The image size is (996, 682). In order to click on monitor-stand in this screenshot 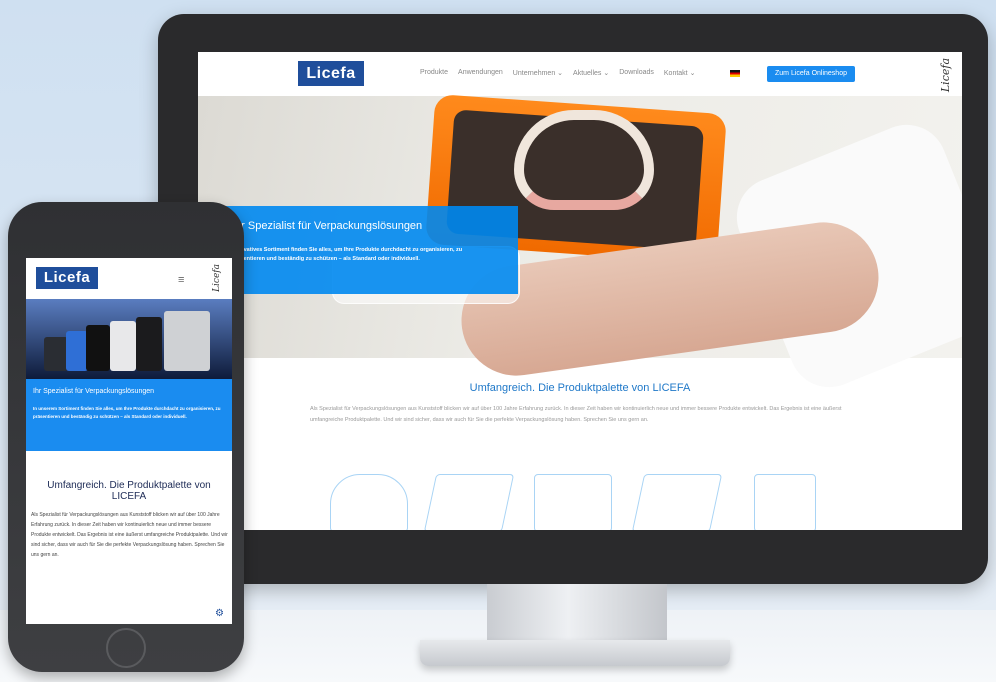, I will do `click(577, 614)`.